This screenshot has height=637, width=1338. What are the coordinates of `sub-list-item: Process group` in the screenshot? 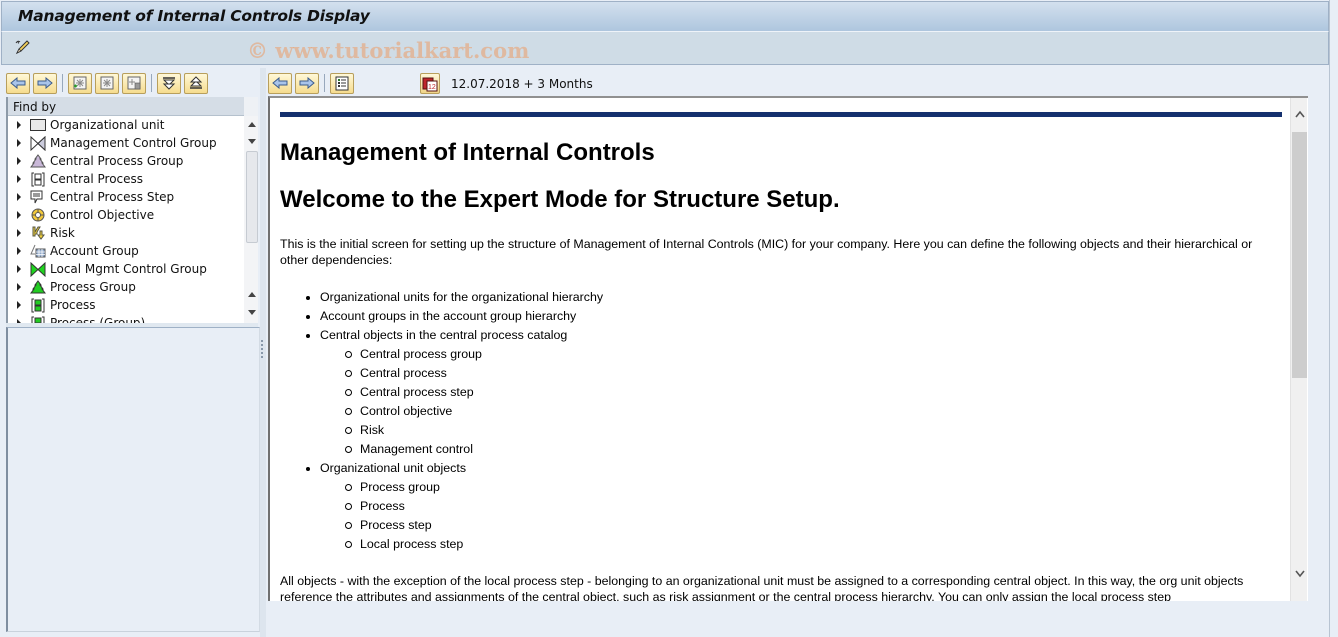 It's located at (781, 487).